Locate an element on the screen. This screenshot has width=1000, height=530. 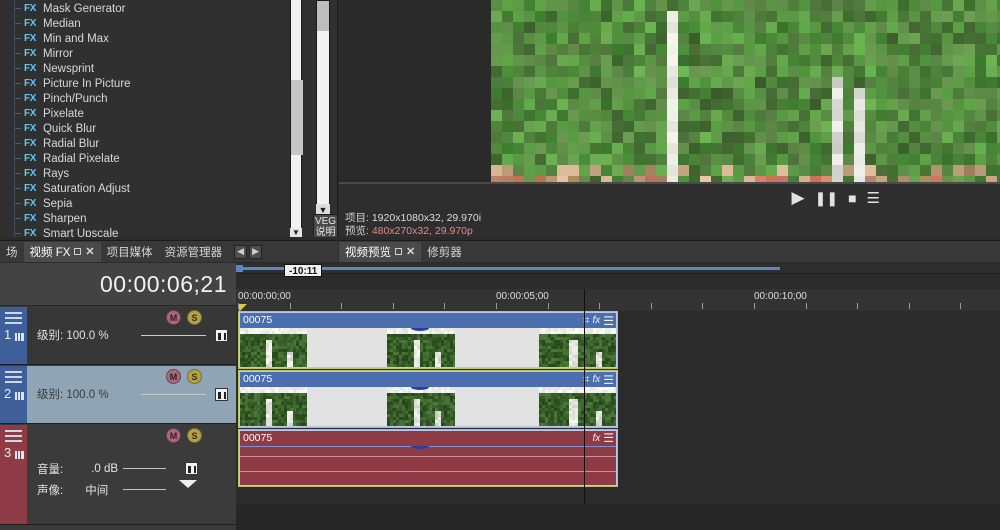
track-header-1: 1 M S 级别: 100.0 % is located at coordinates (118, 336).